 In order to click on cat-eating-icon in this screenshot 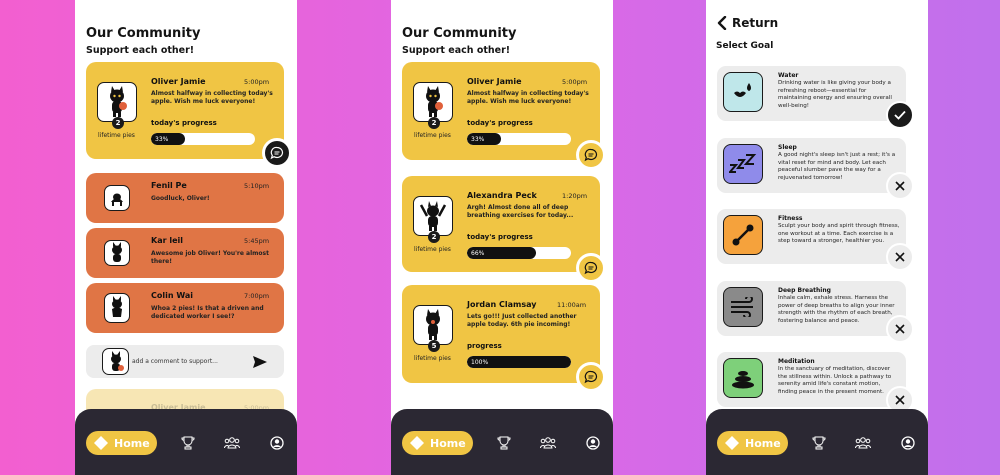, I will do `click(433, 324)`.